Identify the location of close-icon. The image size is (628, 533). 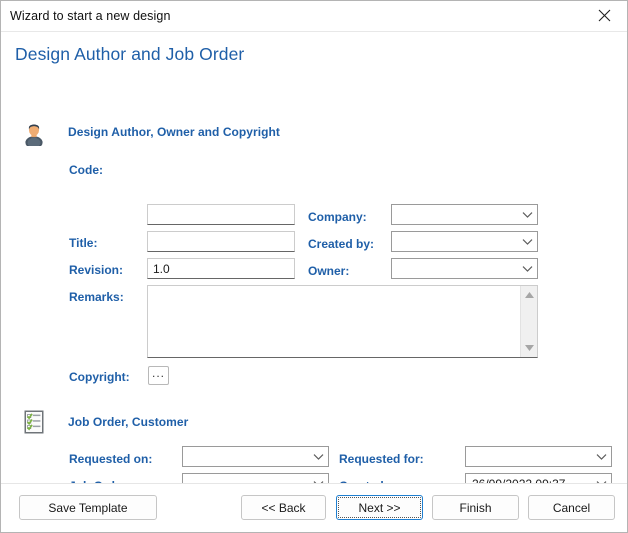
(604, 15).